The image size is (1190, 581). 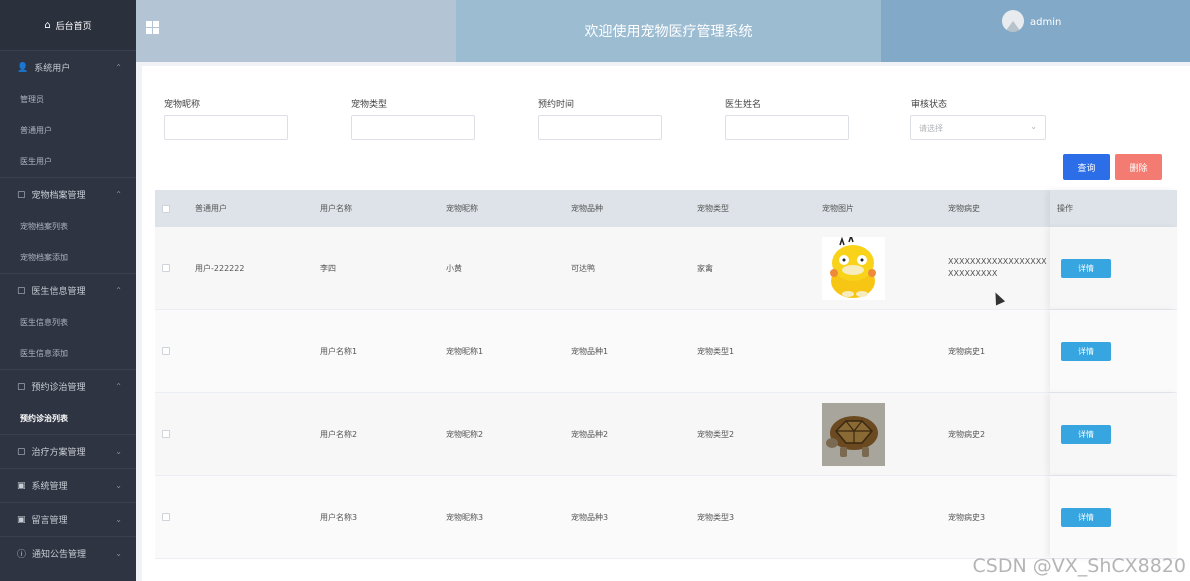 I want to click on review-status-select: 请选择 ⌄, so click(x=978, y=127).